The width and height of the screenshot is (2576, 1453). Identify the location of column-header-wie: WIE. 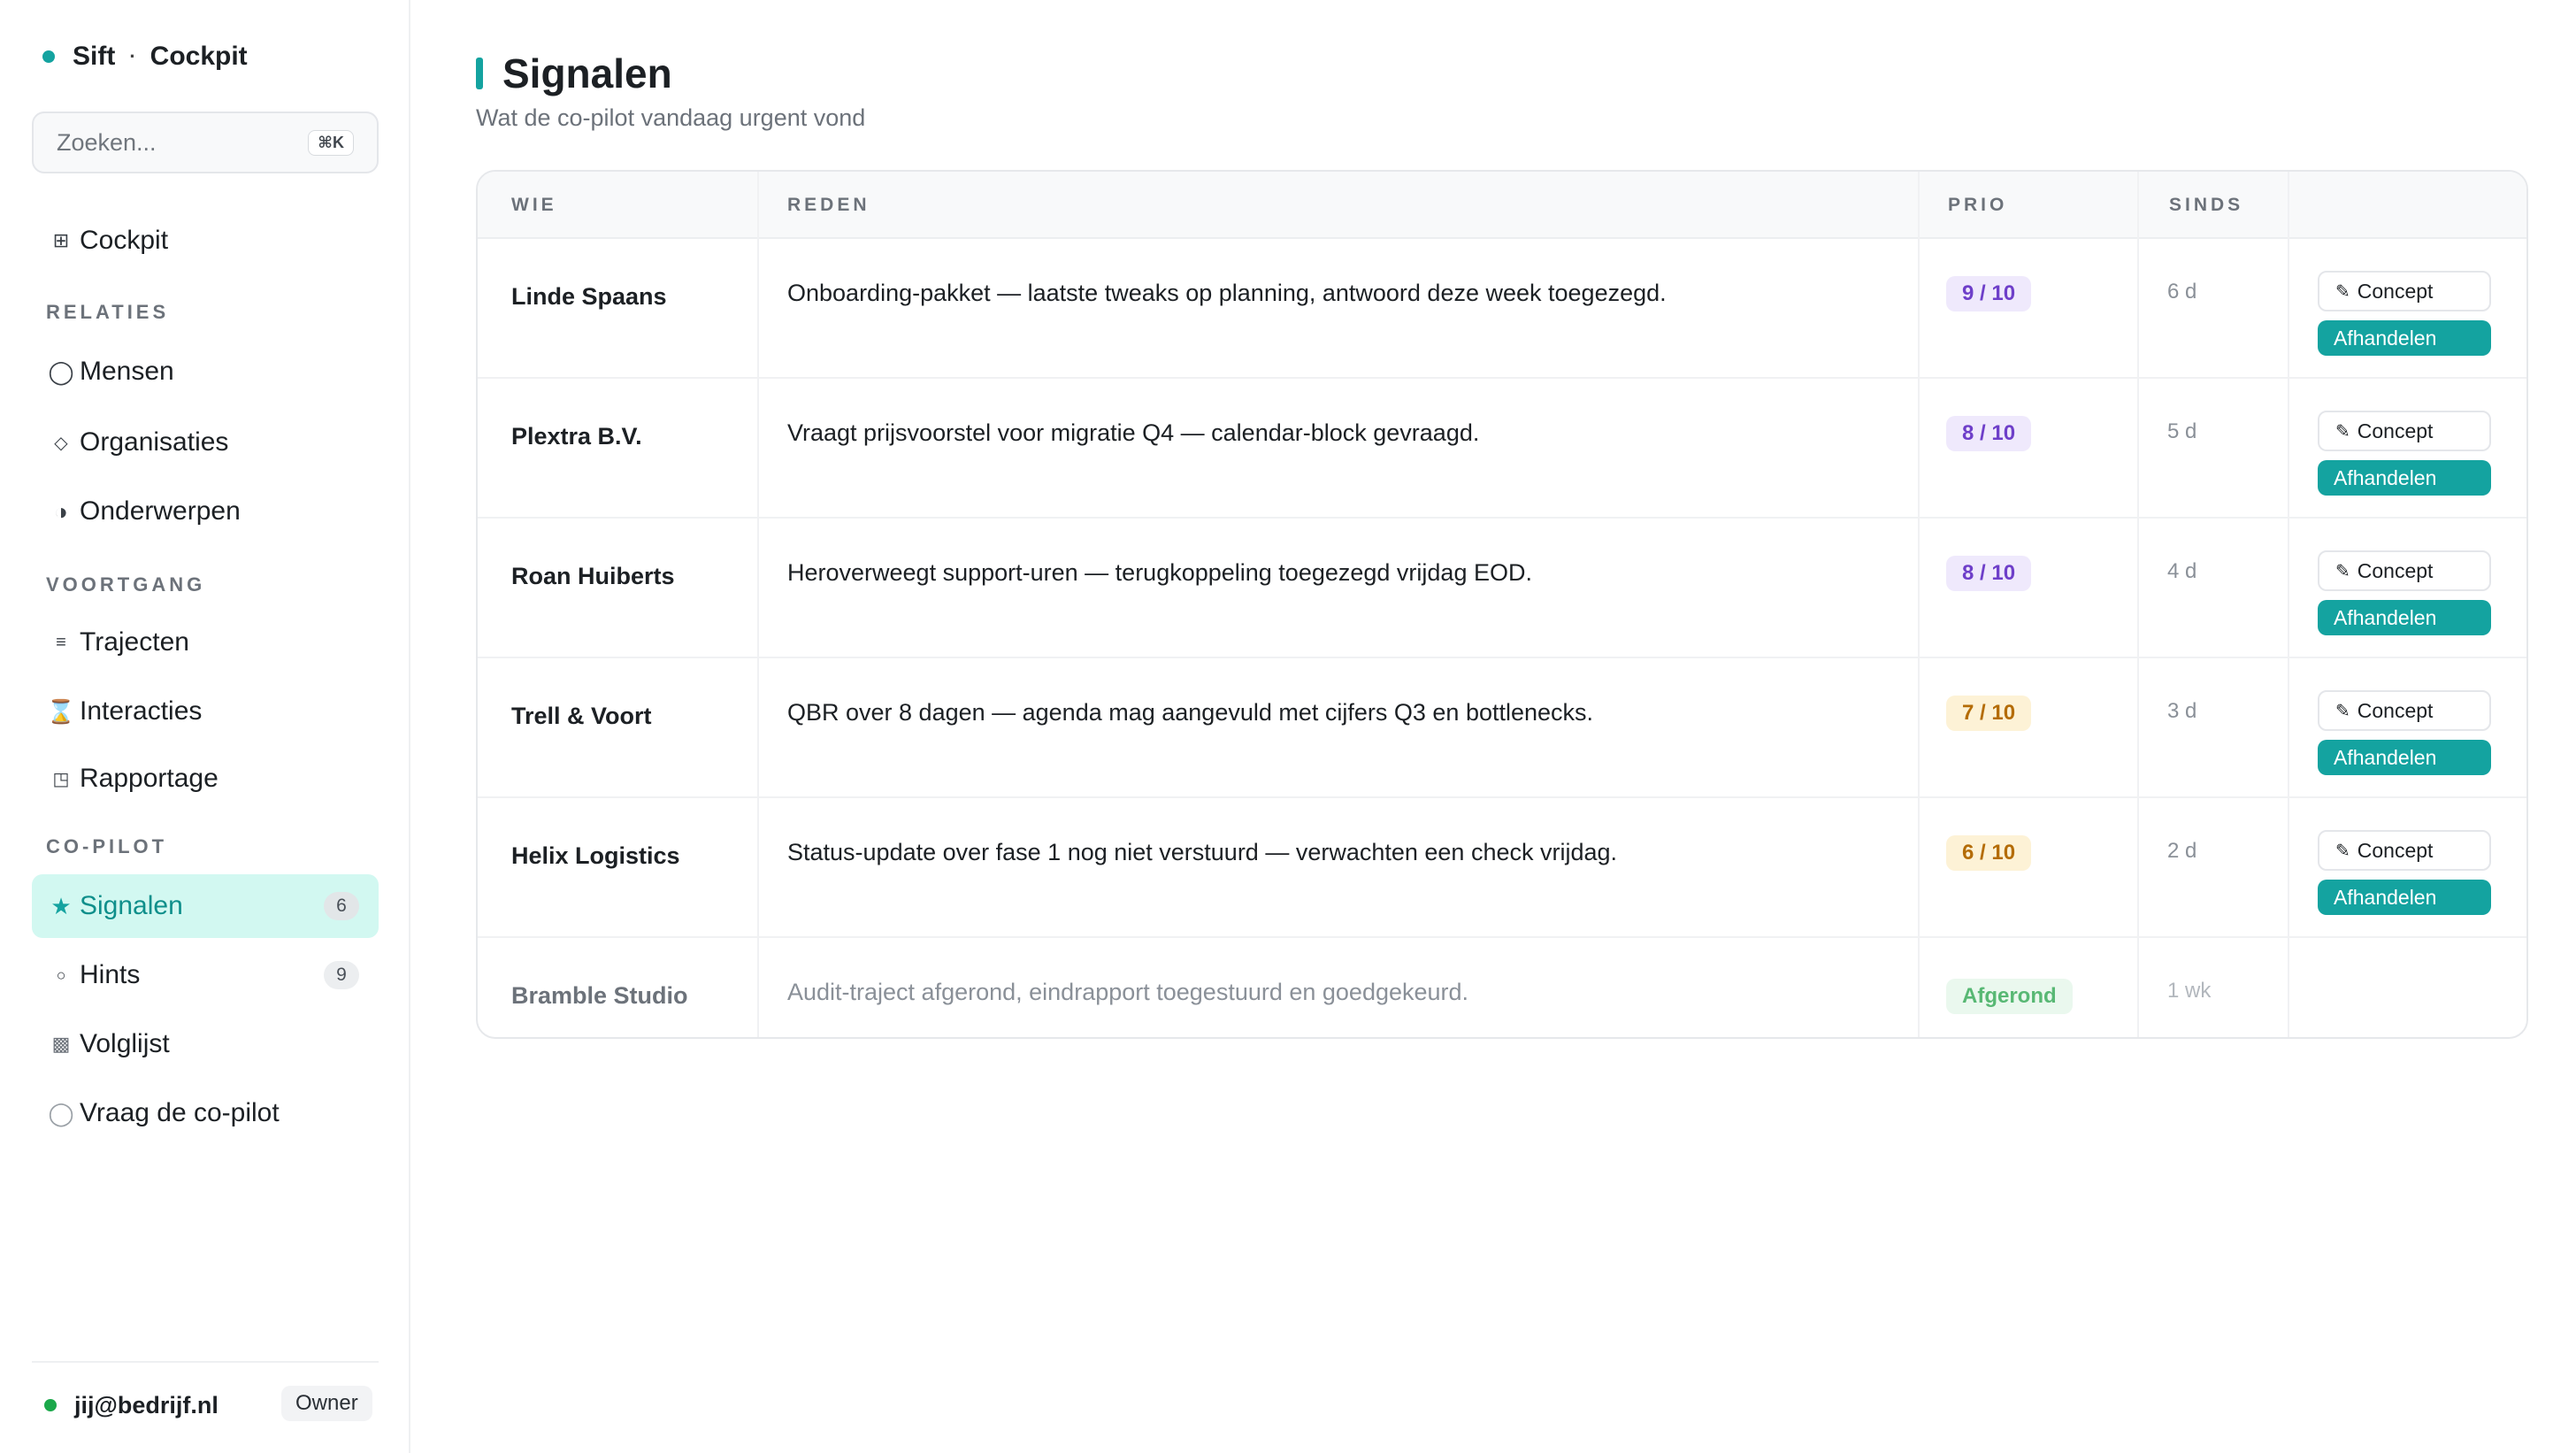
(534, 205).